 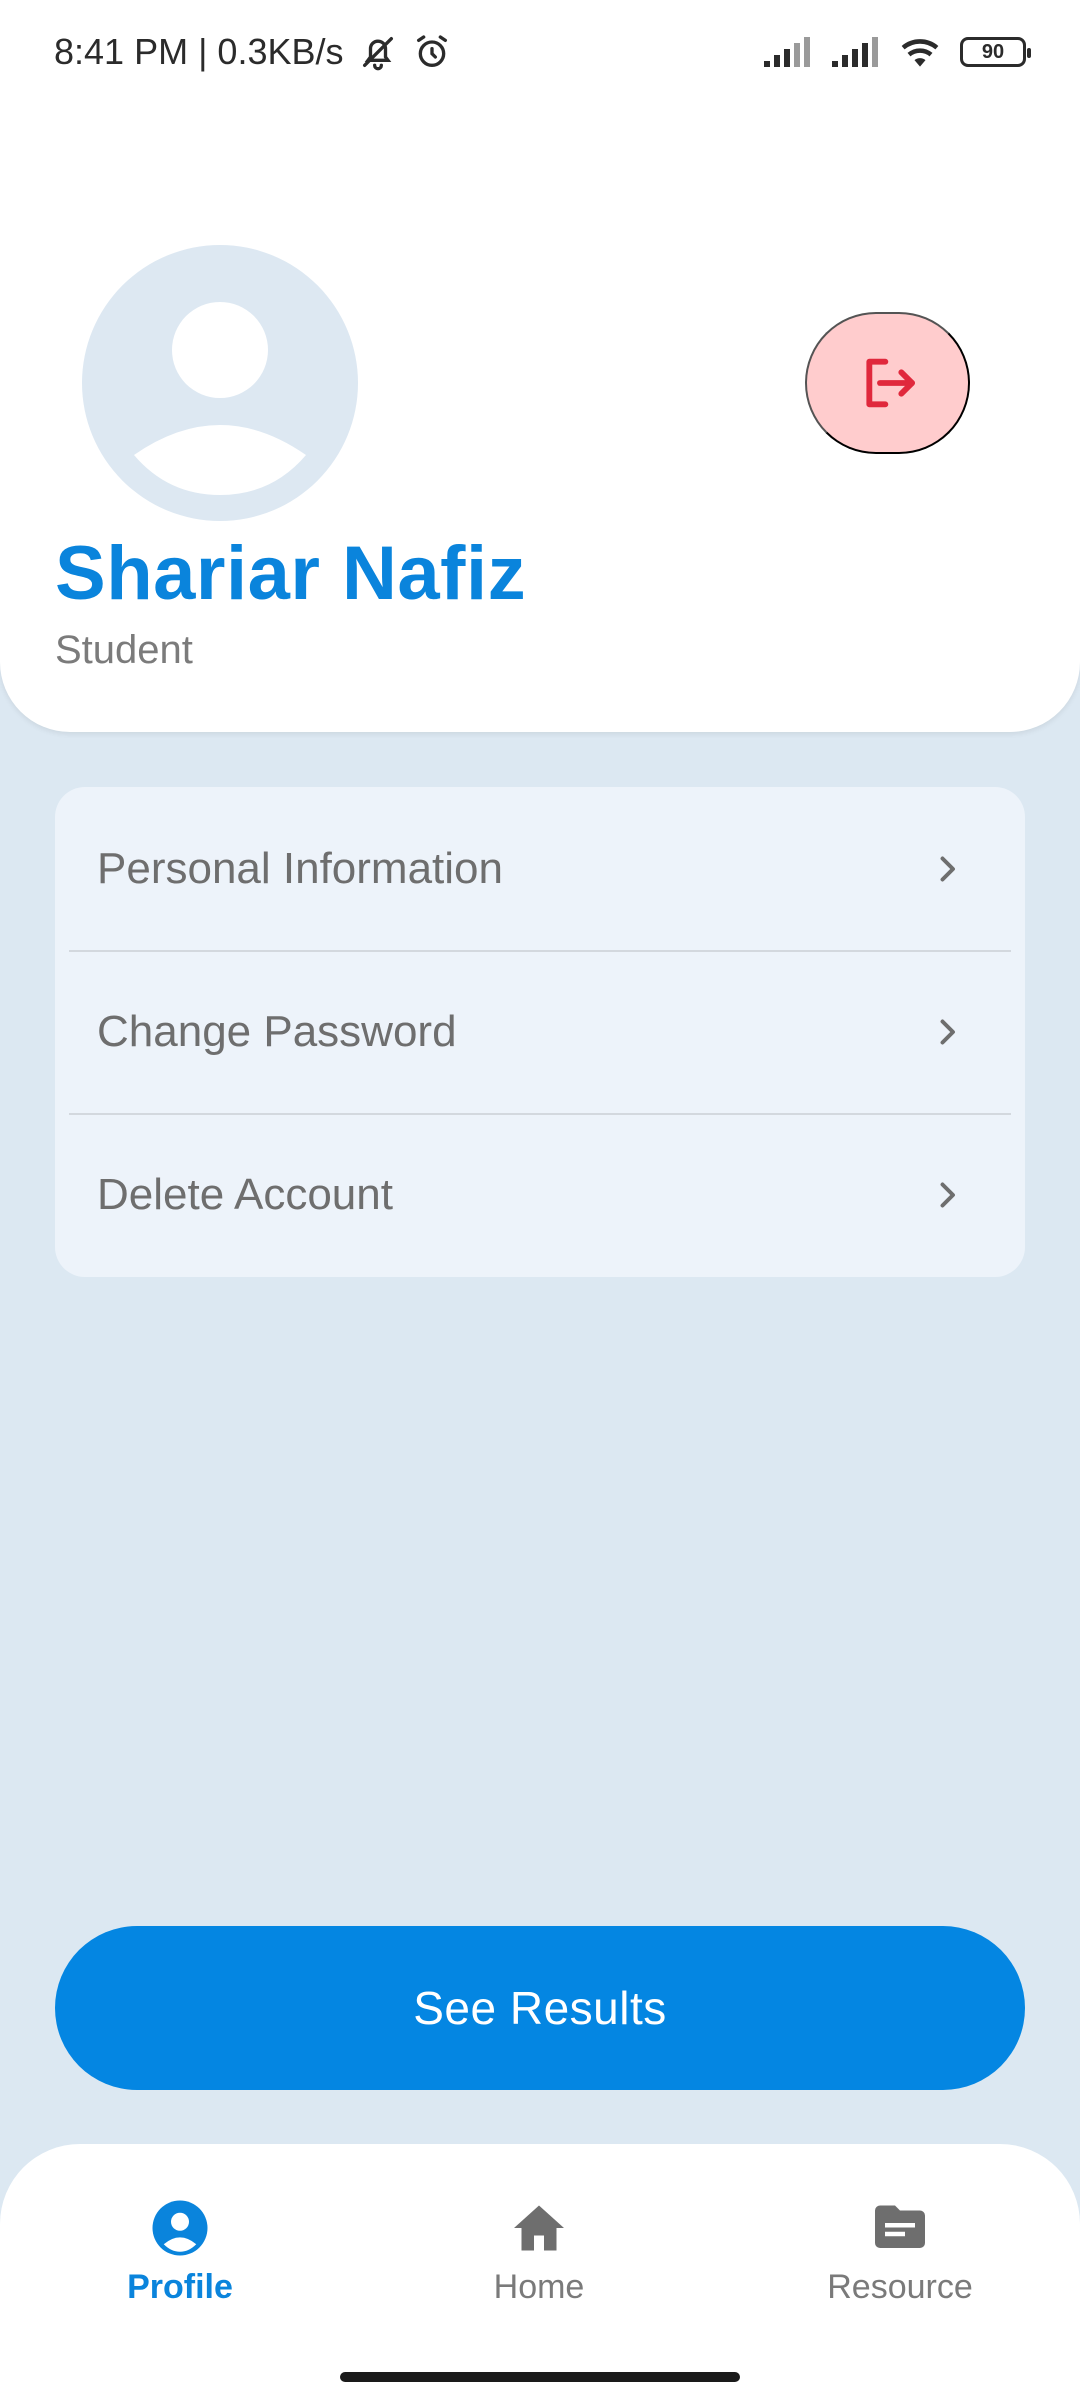 What do you see at coordinates (378, 52) in the screenshot?
I see `mute-icon` at bounding box center [378, 52].